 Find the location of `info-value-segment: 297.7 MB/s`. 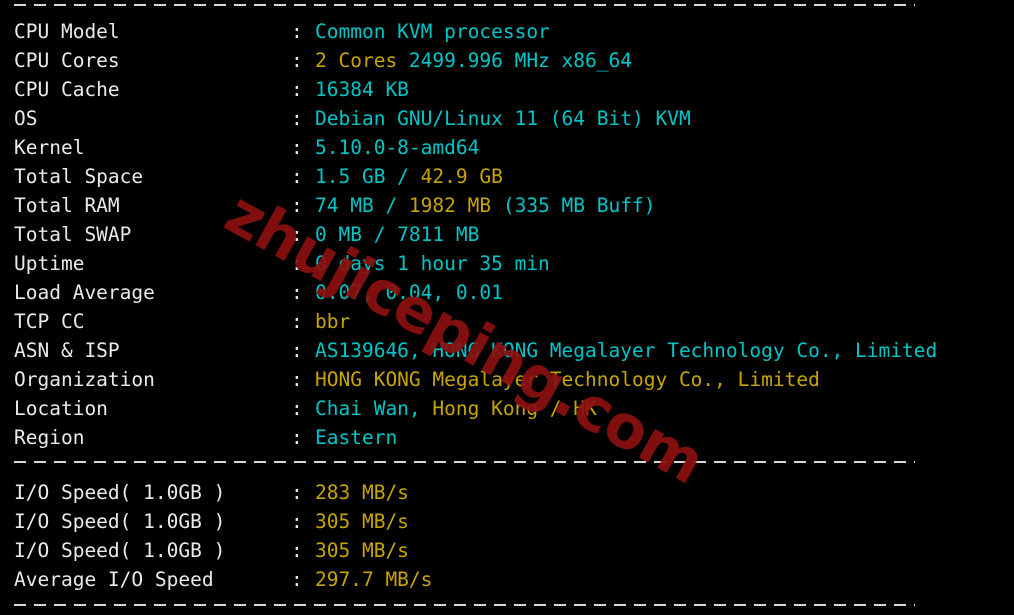

info-value-segment: 297.7 MB/s is located at coordinates (374, 579).